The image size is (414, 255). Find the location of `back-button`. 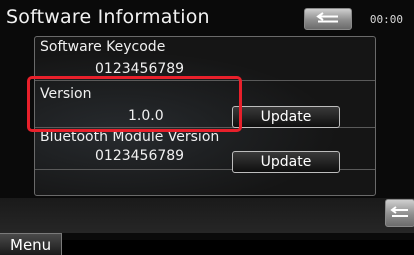

back-button is located at coordinates (328, 19).